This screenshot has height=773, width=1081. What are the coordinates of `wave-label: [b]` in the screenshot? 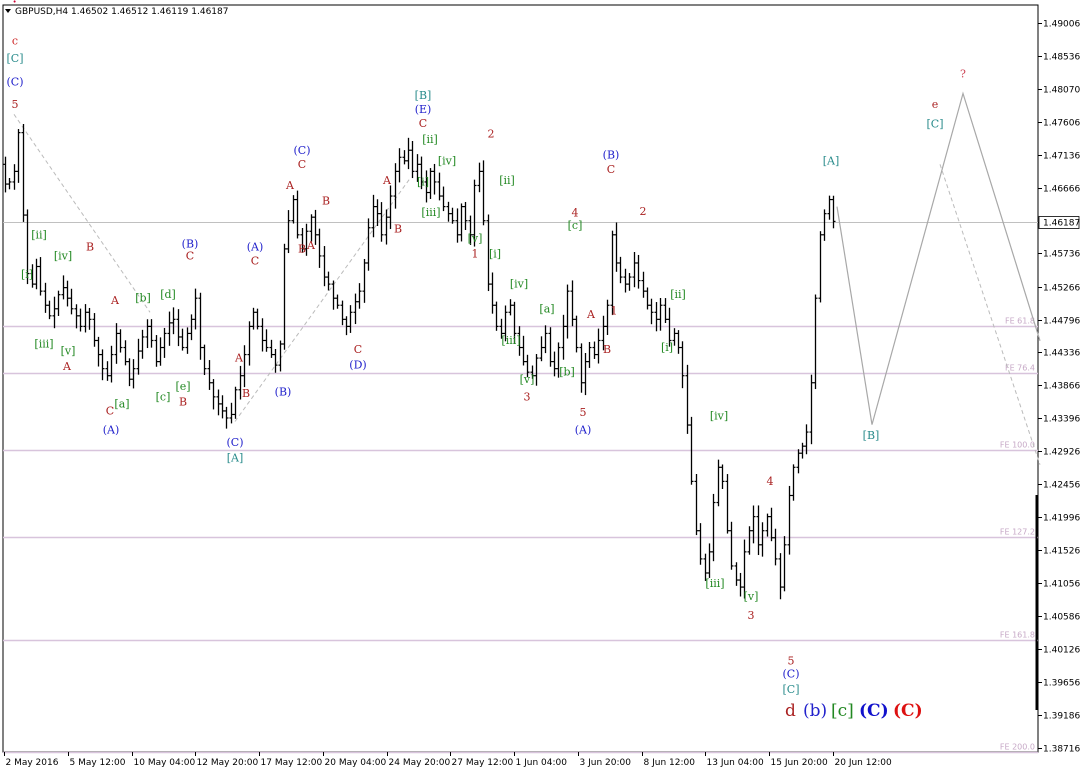 It's located at (567, 372).